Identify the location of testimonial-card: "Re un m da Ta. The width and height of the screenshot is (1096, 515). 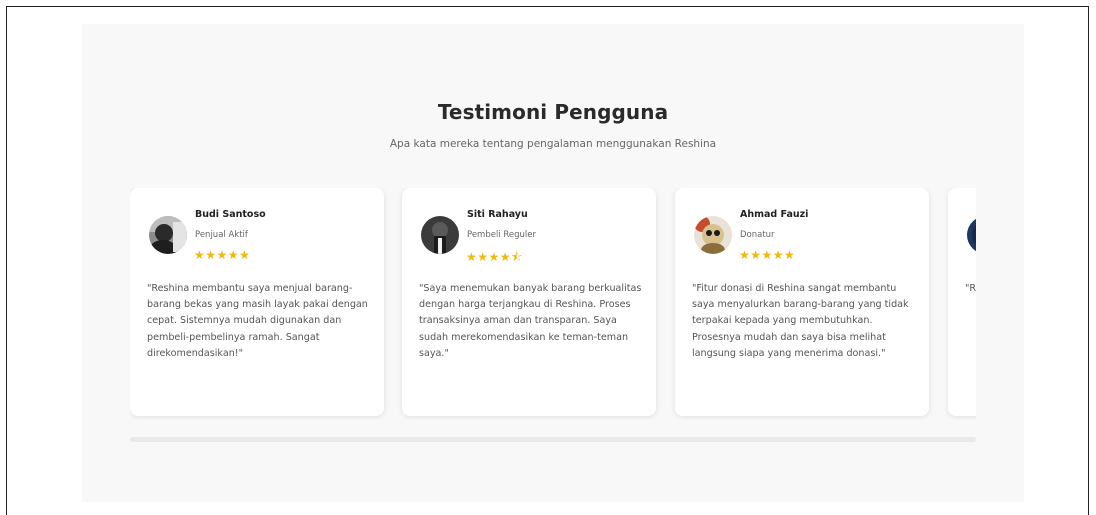
(962, 302).